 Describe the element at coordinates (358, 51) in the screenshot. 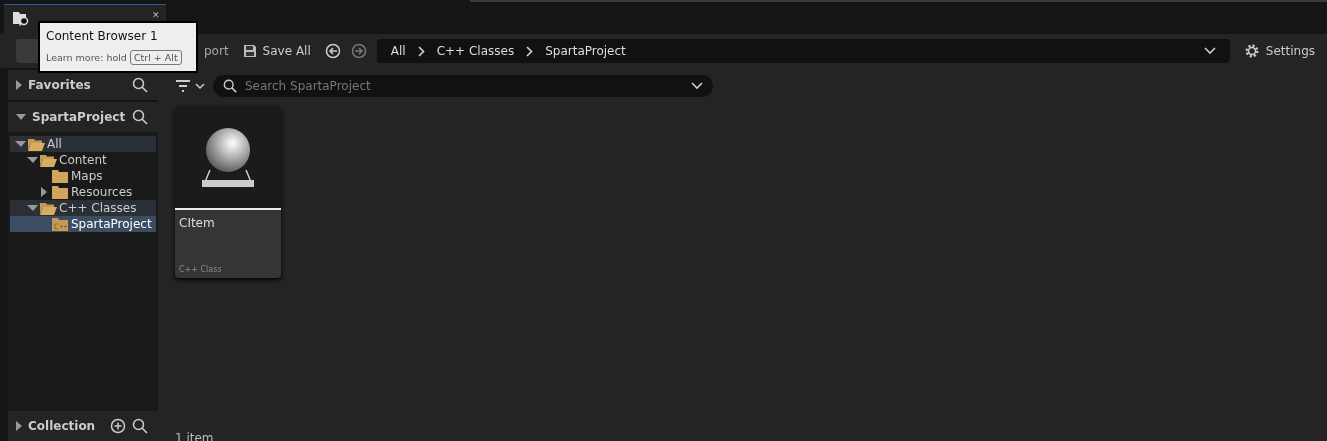

I see `forward-icon` at that location.